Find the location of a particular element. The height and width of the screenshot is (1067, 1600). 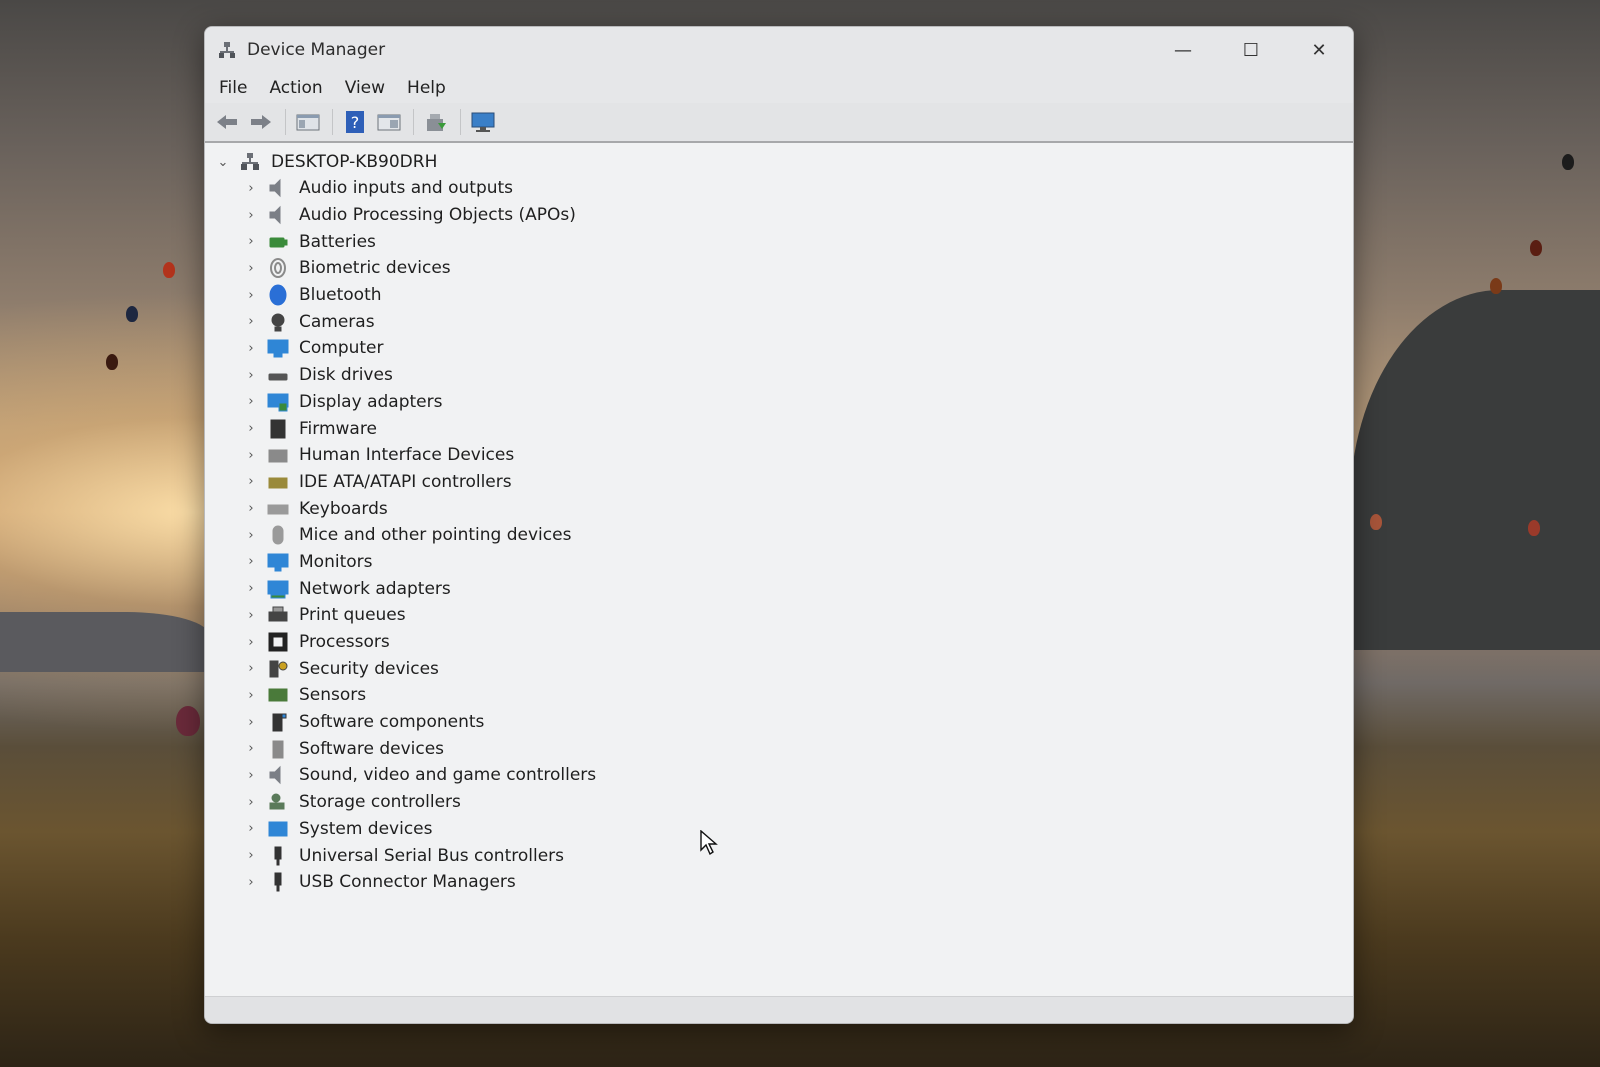

close-button: ✕ is located at coordinates (1319, 50).